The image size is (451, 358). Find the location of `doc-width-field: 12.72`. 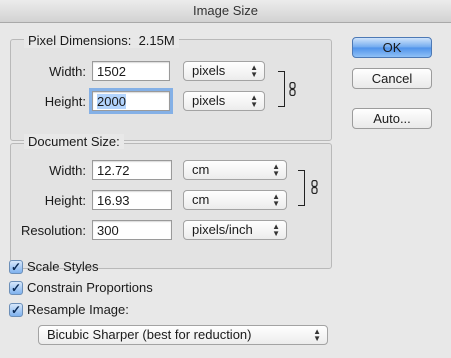

doc-width-field: 12.72 is located at coordinates (132, 170).